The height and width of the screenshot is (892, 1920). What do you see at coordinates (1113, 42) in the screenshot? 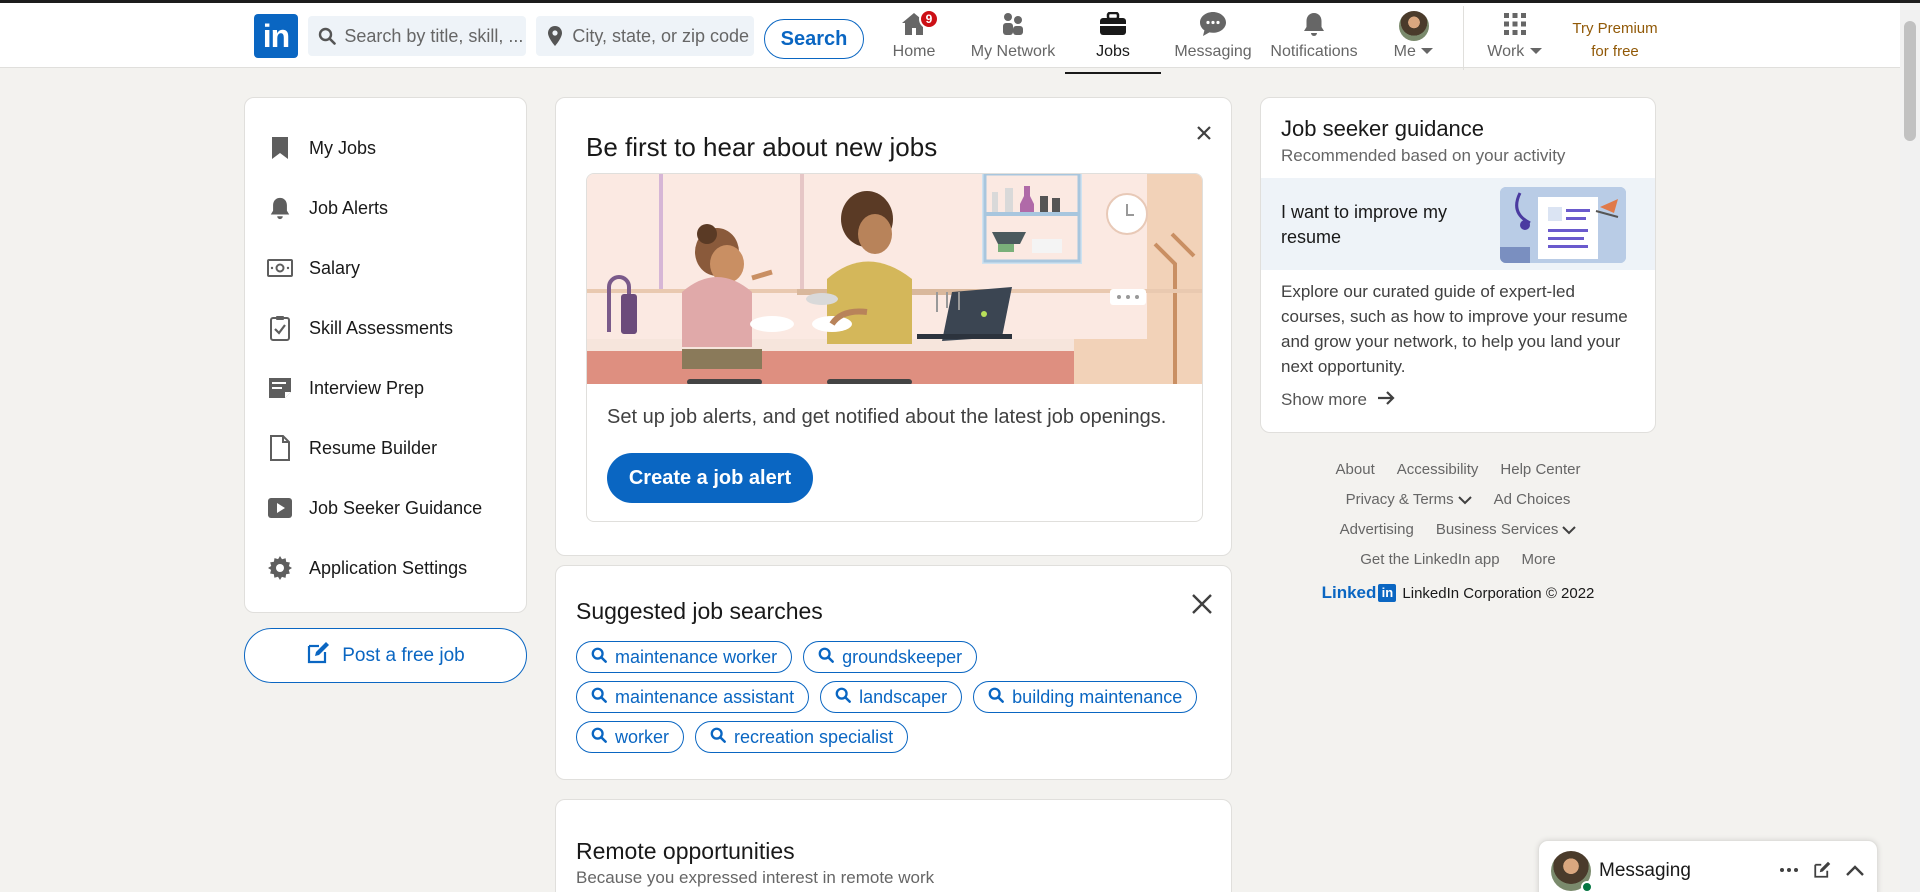
I see `nav-jobs: Jobs` at bounding box center [1113, 42].